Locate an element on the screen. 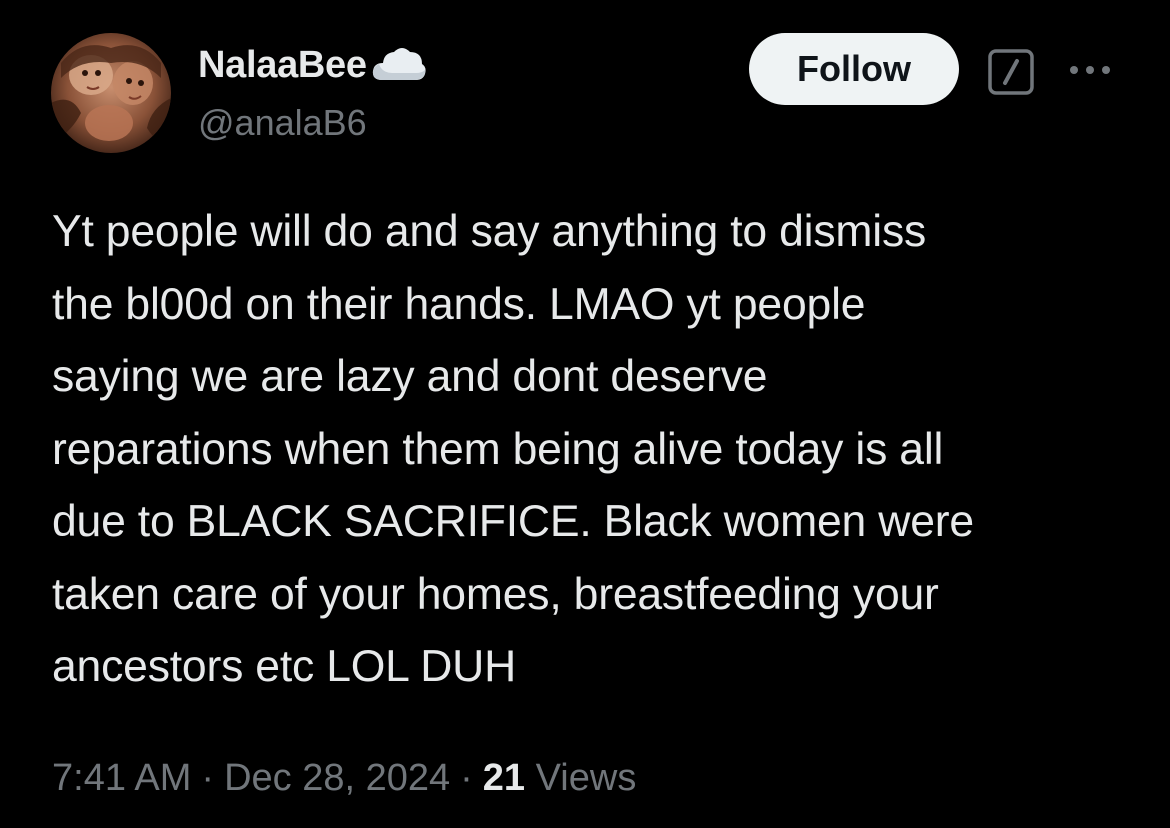  tweet-text-line: due to BLACK SACRIFICE. Black women were is located at coordinates (513, 521).